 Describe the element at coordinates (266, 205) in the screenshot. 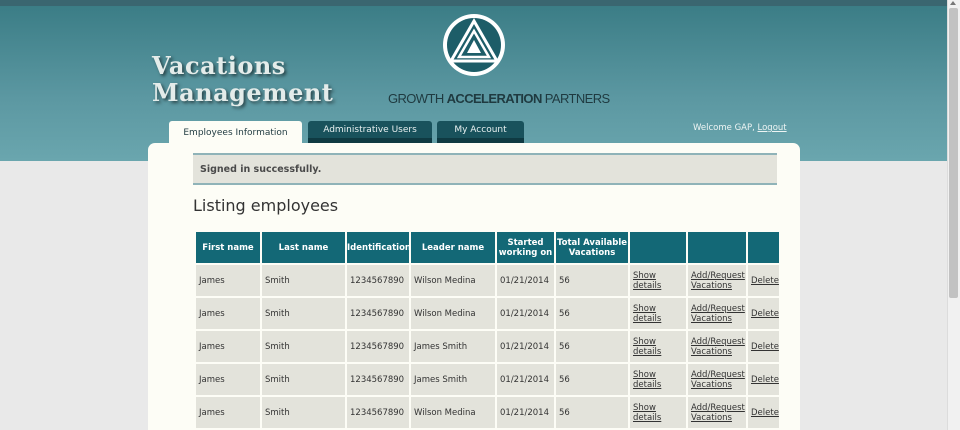

I see `page-title: Listing employees` at that location.